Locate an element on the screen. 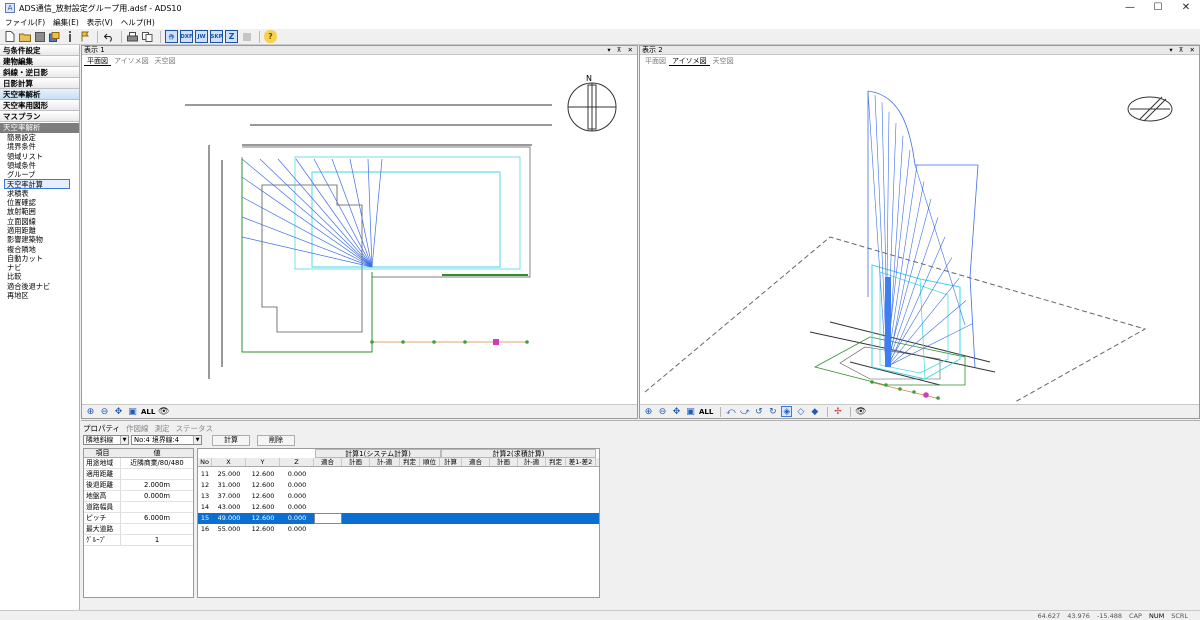  tab-properties: プロパティ is located at coordinates (101, 428).